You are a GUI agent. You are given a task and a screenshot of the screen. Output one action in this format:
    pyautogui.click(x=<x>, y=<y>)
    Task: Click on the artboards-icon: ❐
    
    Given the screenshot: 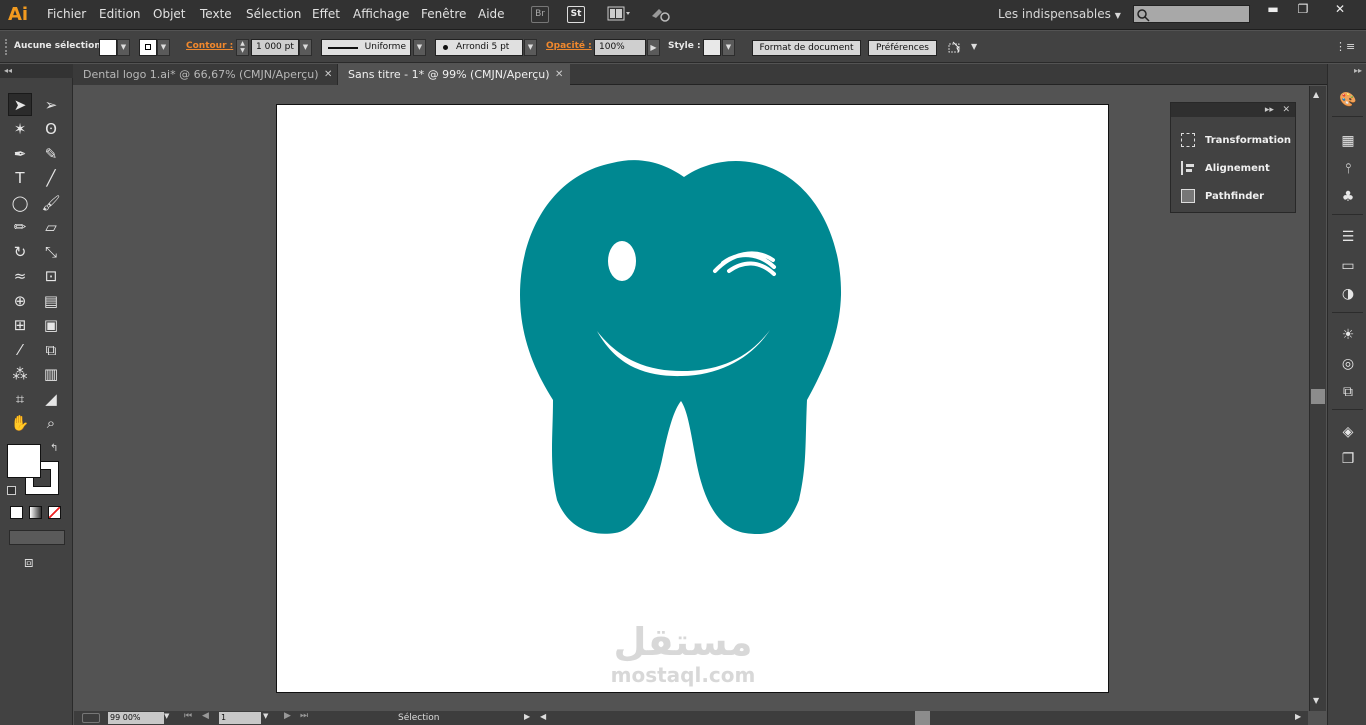 What is the action you would take?
    pyautogui.click(x=1348, y=459)
    